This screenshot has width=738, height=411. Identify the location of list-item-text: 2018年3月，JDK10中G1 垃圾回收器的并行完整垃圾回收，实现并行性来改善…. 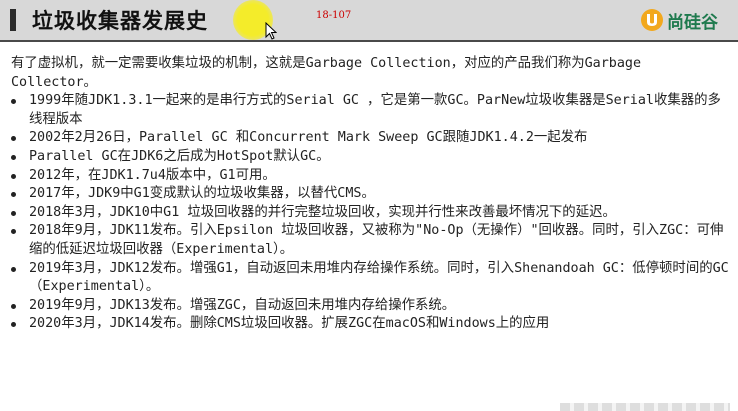
(322, 212).